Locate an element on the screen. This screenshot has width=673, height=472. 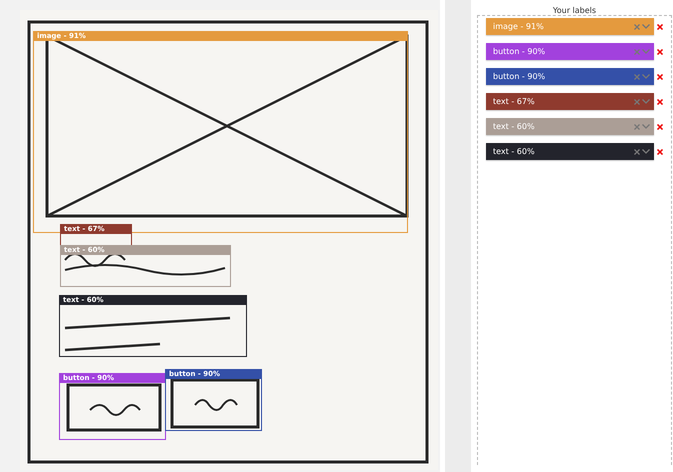
label-dropdown: text - 67% is located at coordinates (570, 101).